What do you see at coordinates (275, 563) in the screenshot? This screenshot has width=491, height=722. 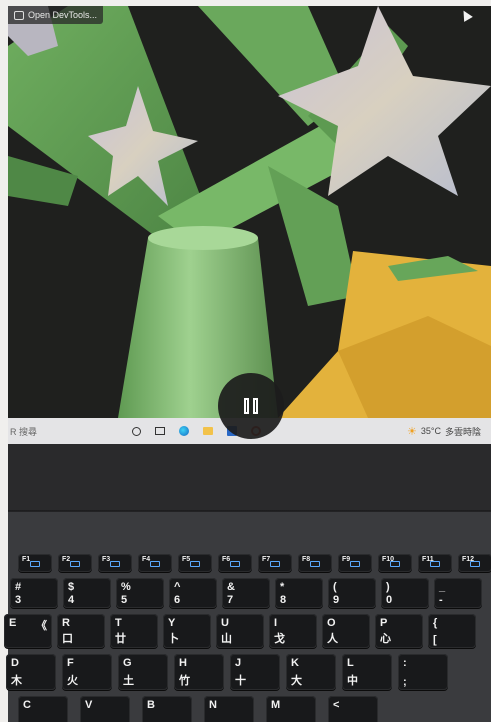 I see `fkey-f7: F7` at bounding box center [275, 563].